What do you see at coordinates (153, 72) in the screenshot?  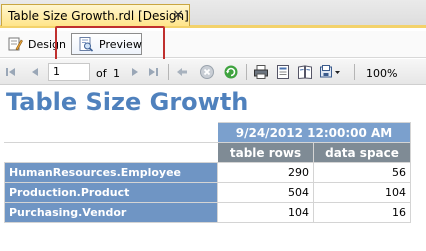 I see `last-page-icon` at bounding box center [153, 72].